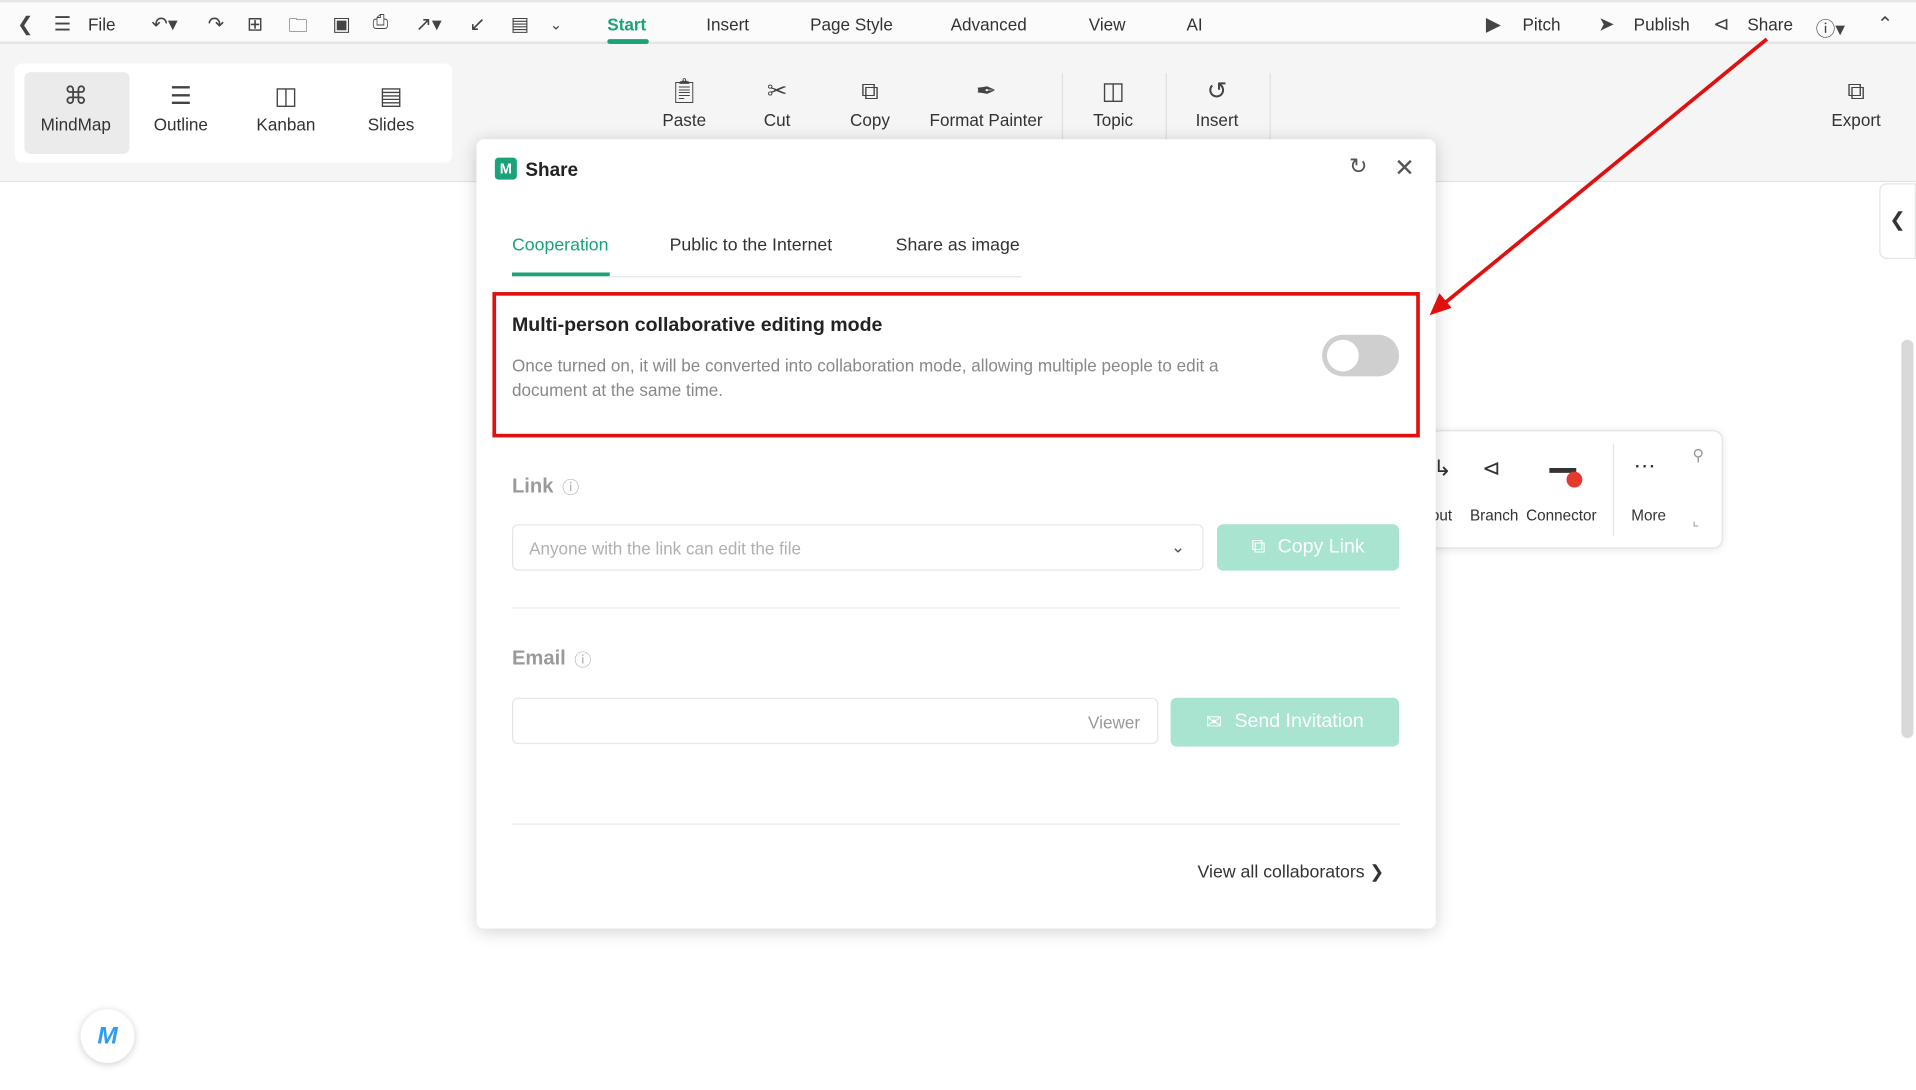  What do you see at coordinates (1440, 304) in the screenshot?
I see `arrow-head` at bounding box center [1440, 304].